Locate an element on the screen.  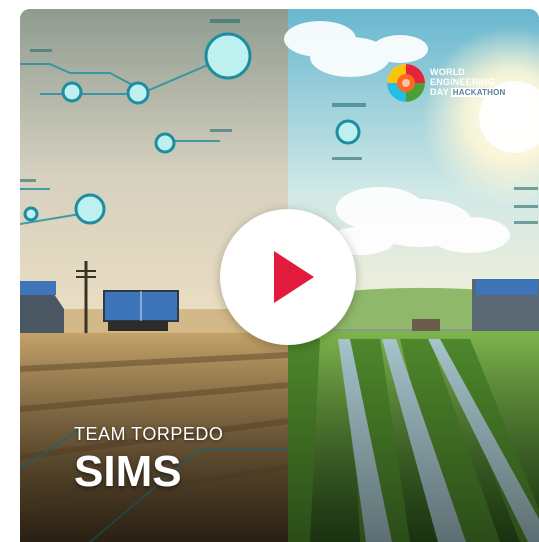
logo-wordmark: WORLD ENGINEERING DAY HACKATHON is located at coordinates (469, 82).